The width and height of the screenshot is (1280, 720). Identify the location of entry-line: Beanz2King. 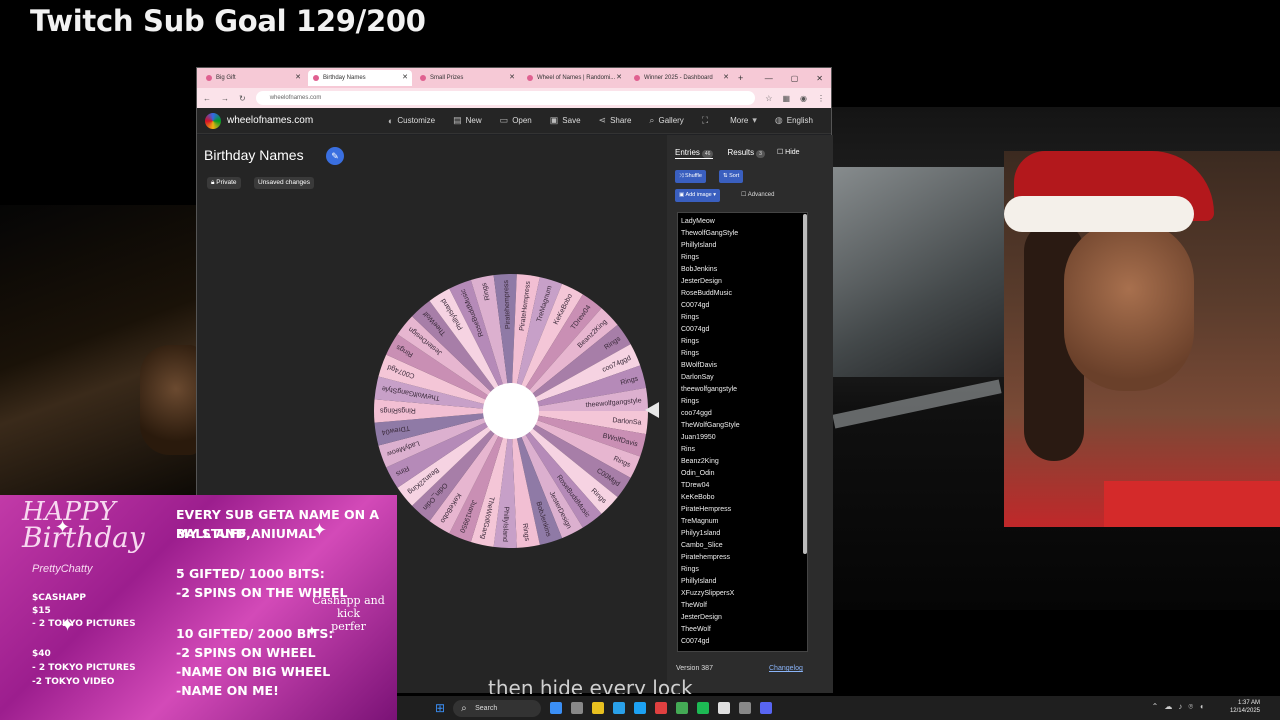
(744, 462).